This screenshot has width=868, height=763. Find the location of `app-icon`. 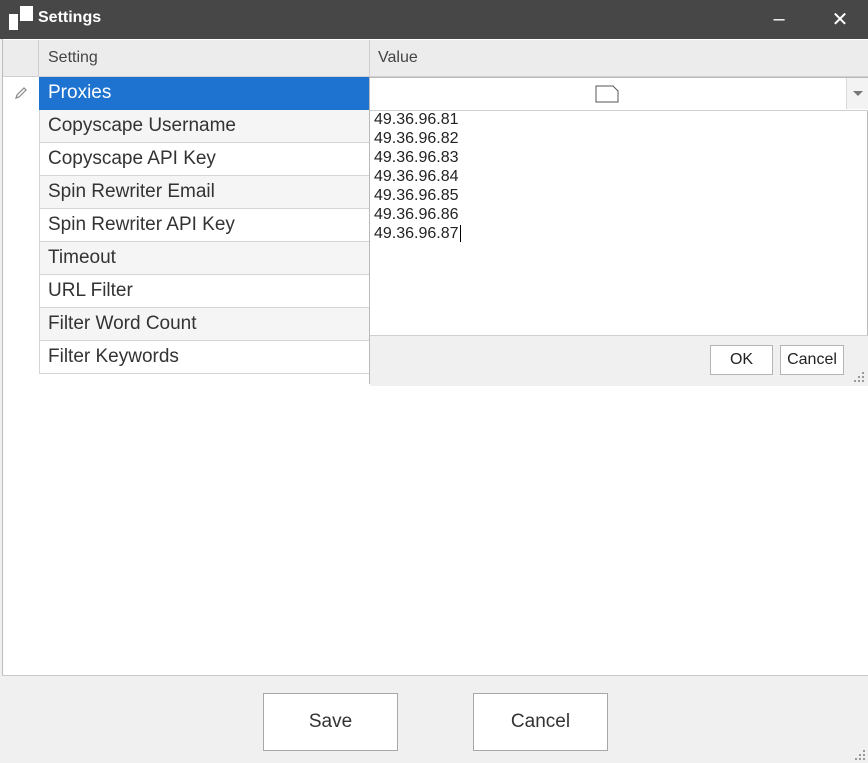

app-icon is located at coordinates (21, 18).